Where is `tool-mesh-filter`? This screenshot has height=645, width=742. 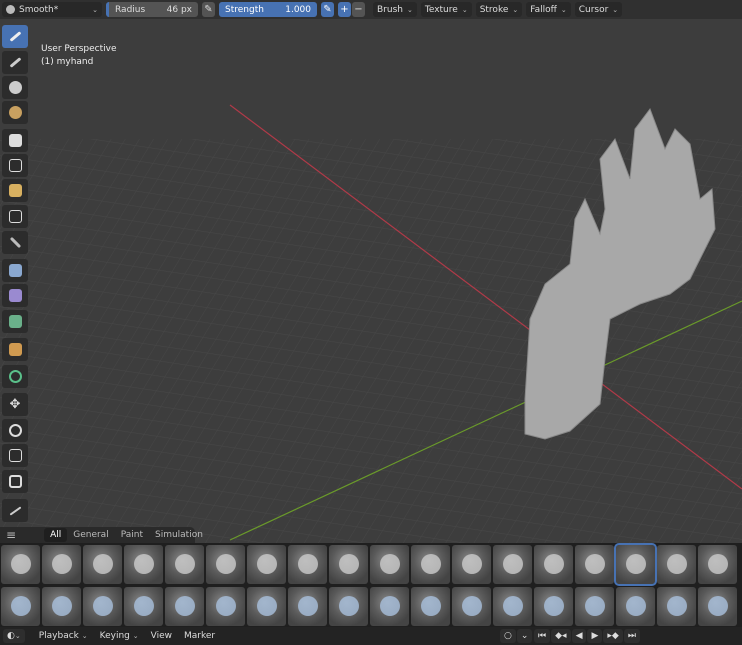
tool-mesh-filter is located at coordinates (15, 349).